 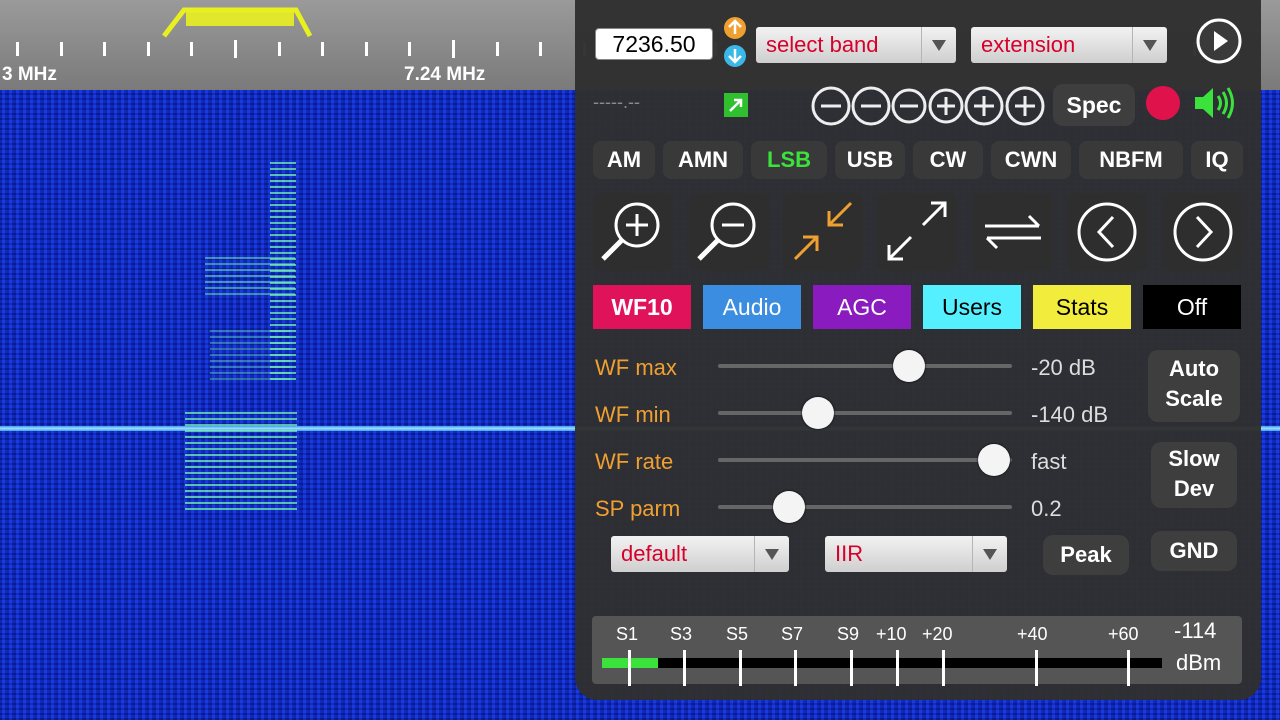 I want to click on wf-min-label: WF min, so click(x=633, y=414).